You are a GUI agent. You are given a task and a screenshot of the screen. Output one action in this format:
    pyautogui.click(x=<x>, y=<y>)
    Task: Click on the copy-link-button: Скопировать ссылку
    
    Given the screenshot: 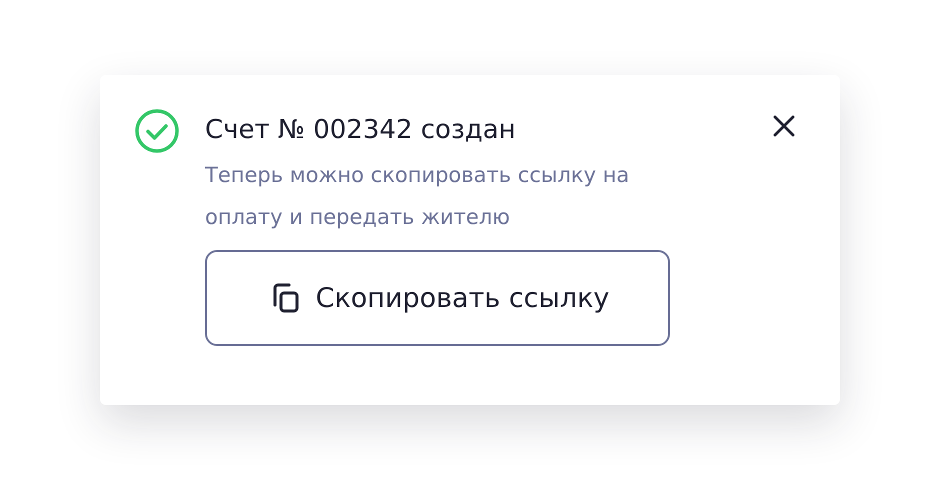 What is the action you would take?
    pyautogui.click(x=437, y=298)
    